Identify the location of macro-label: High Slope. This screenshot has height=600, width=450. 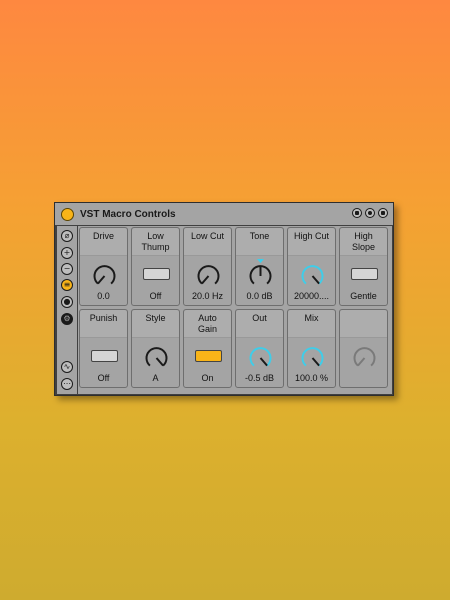
(363, 242).